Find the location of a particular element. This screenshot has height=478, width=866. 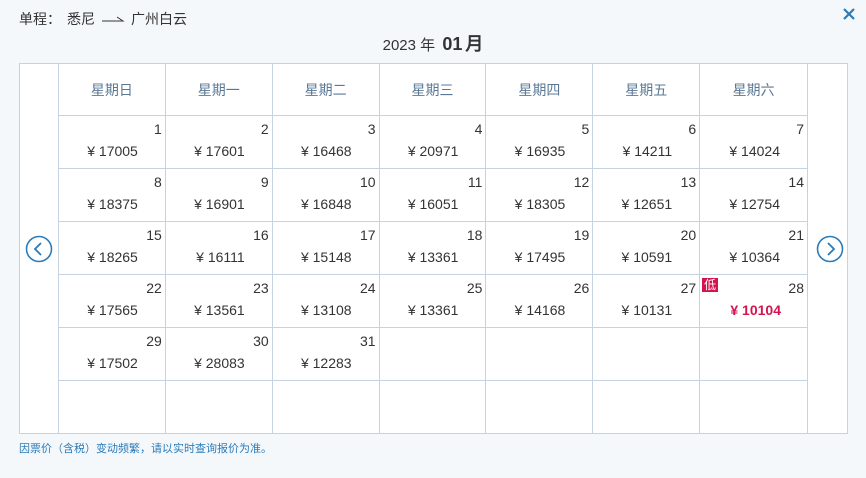

calendar-day-cell: 2 ¥ 17601 is located at coordinates (219, 142).